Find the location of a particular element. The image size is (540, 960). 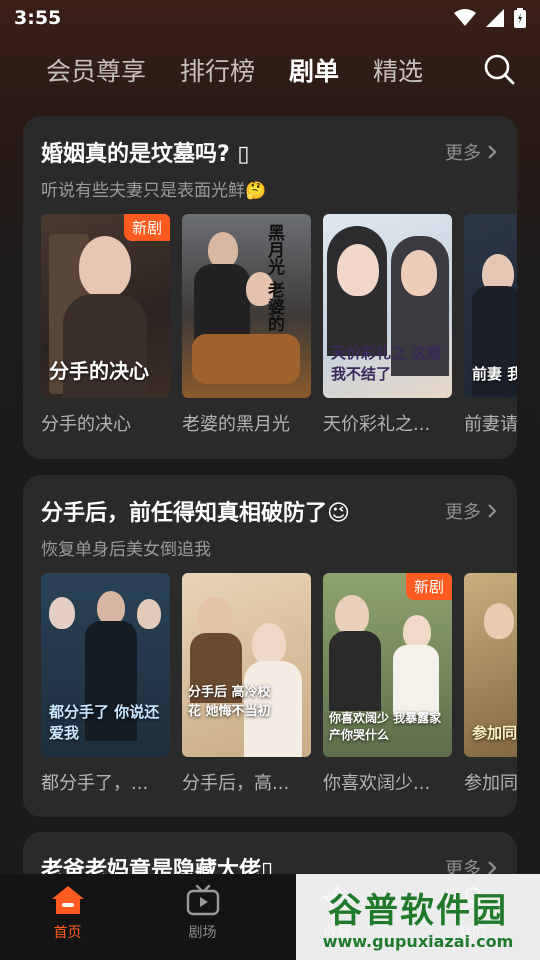

drama-item: 参加同 我惊 参加同 is located at coordinates (490, 684).